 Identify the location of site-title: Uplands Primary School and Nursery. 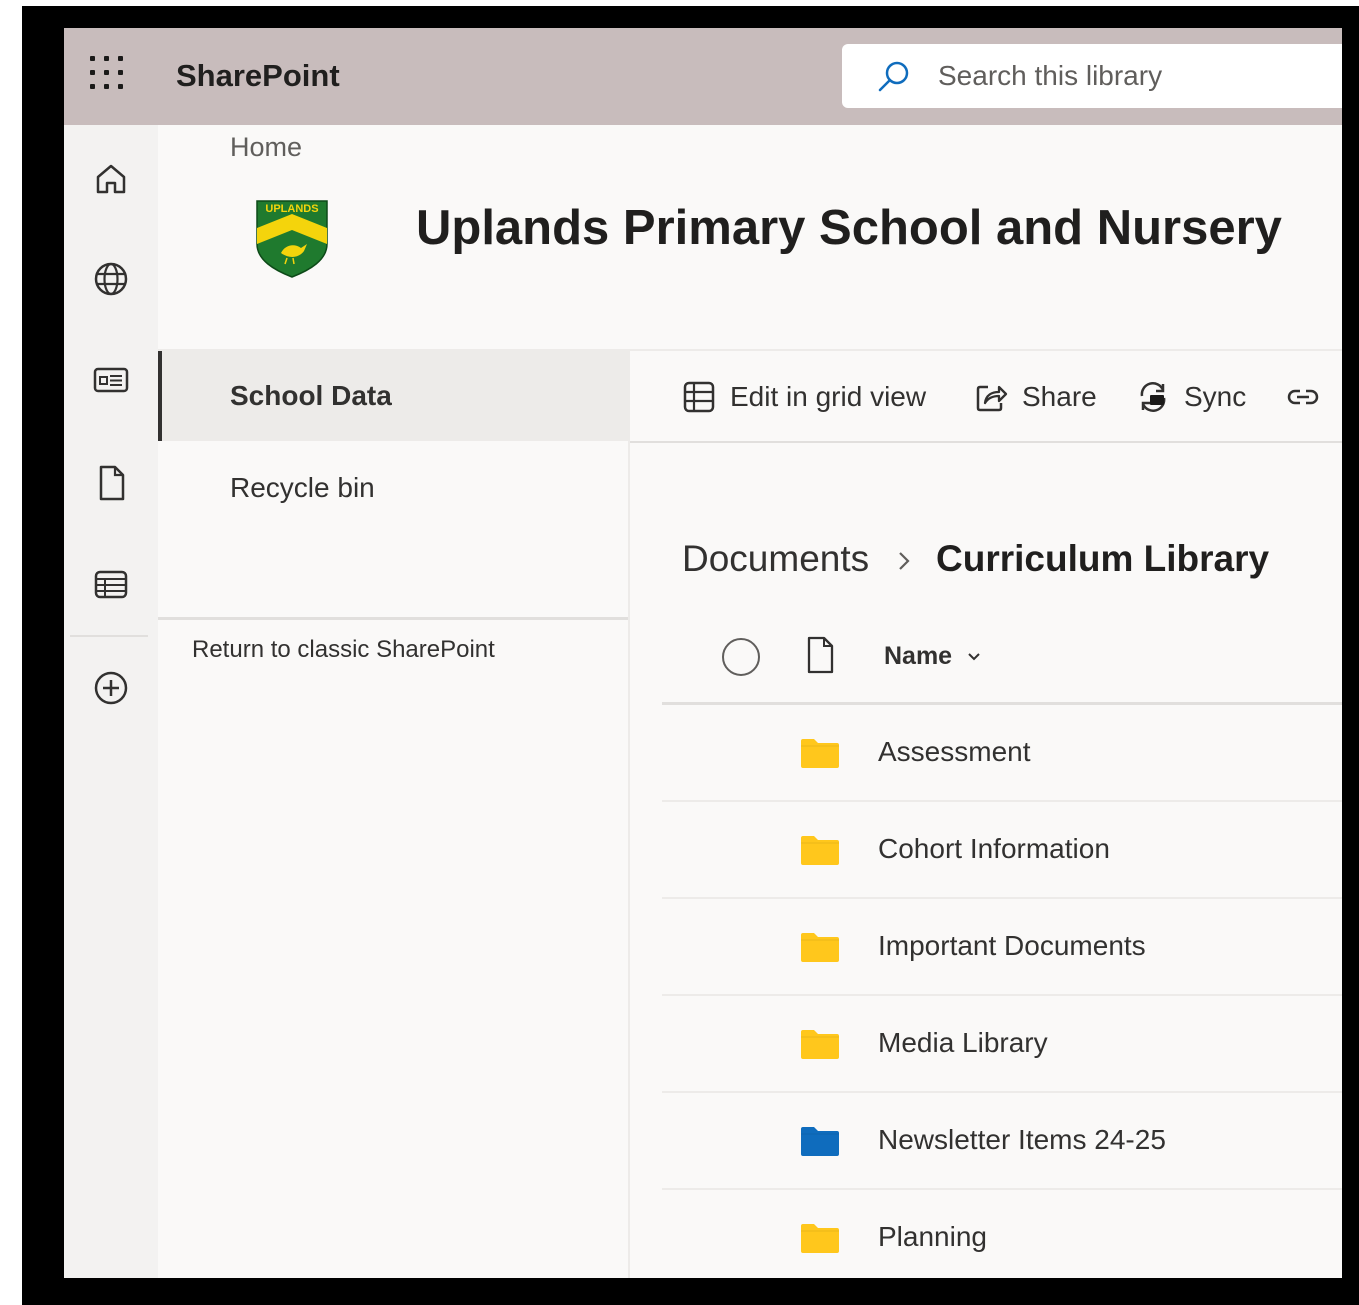
(849, 228).